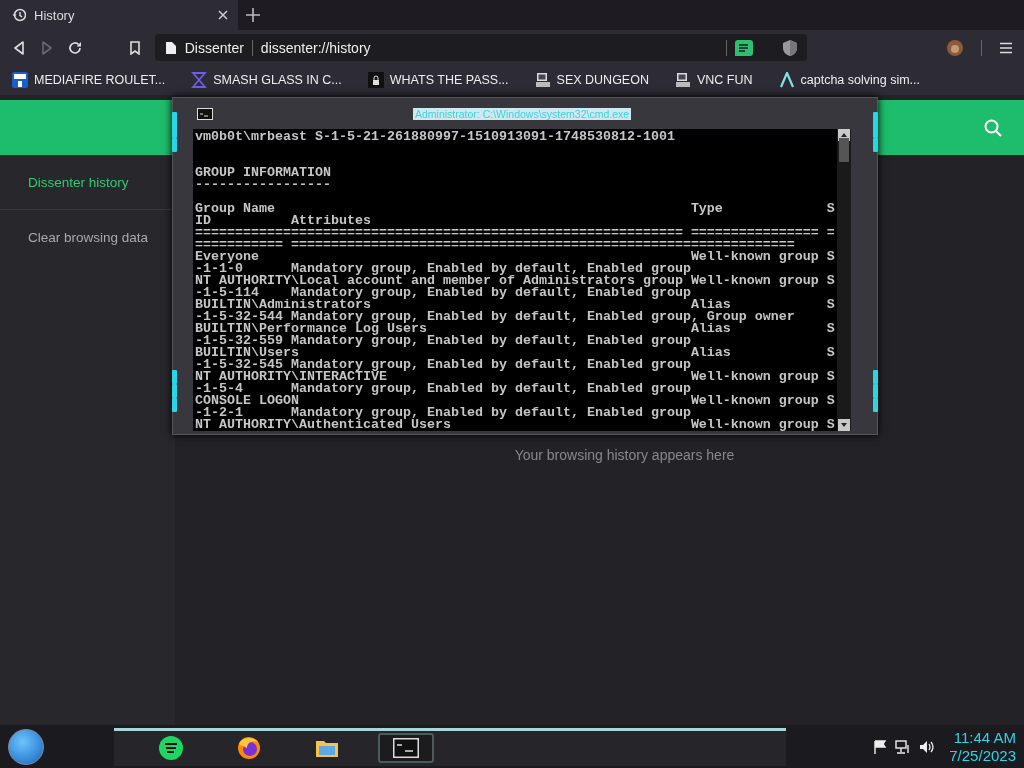  What do you see at coordinates (235, 209) in the screenshot?
I see `console-text: Group Name` at bounding box center [235, 209].